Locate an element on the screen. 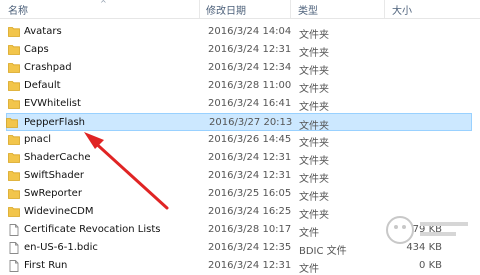  folder-row: PepperFlash 2016/3/27 20:13 文件夹 is located at coordinates (239, 122).